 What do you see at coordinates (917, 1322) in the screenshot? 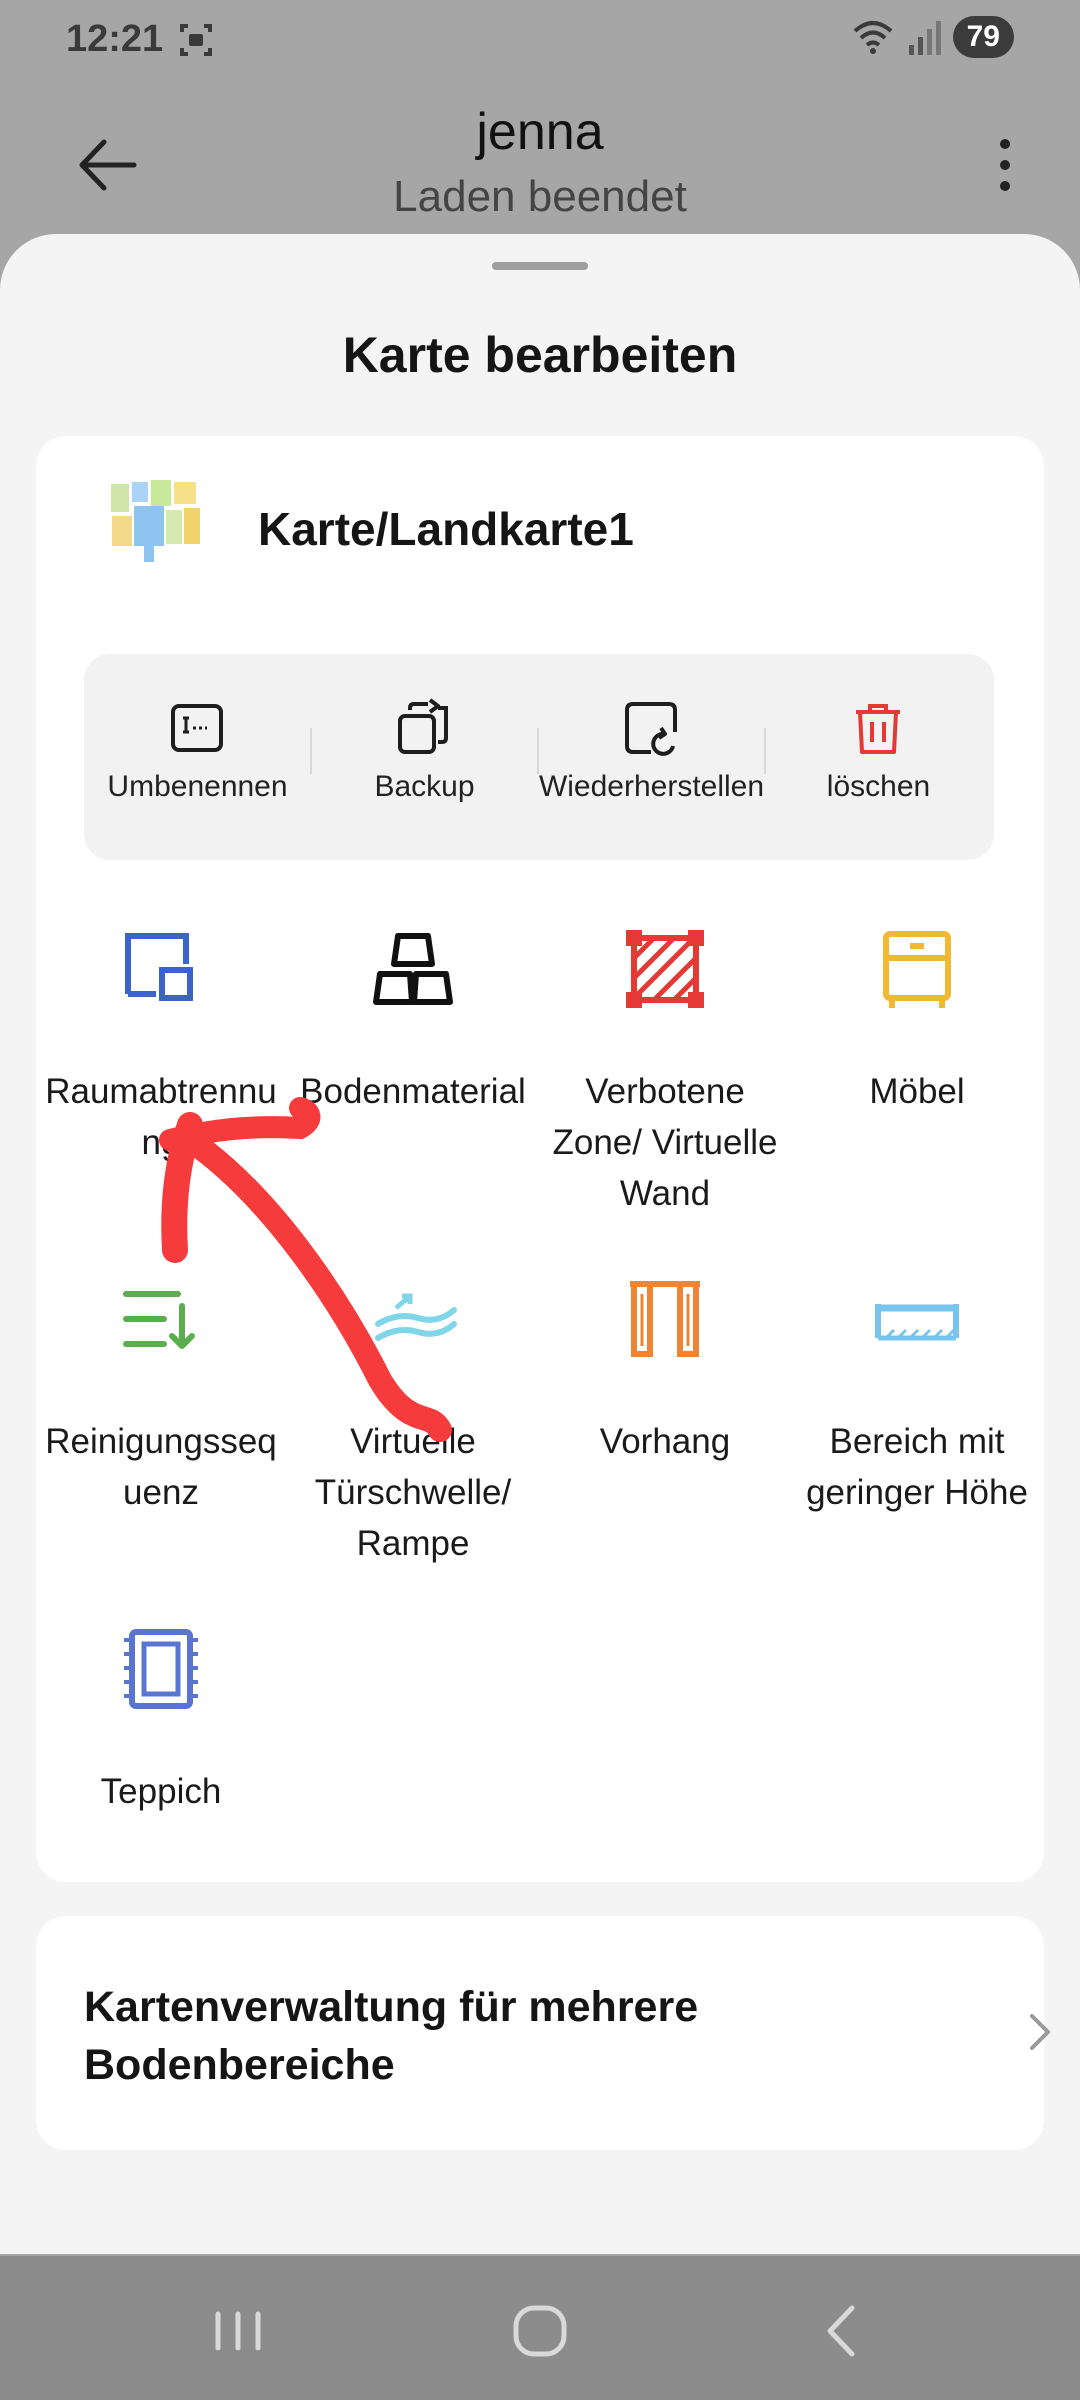
I see `low-area-icon` at bounding box center [917, 1322].